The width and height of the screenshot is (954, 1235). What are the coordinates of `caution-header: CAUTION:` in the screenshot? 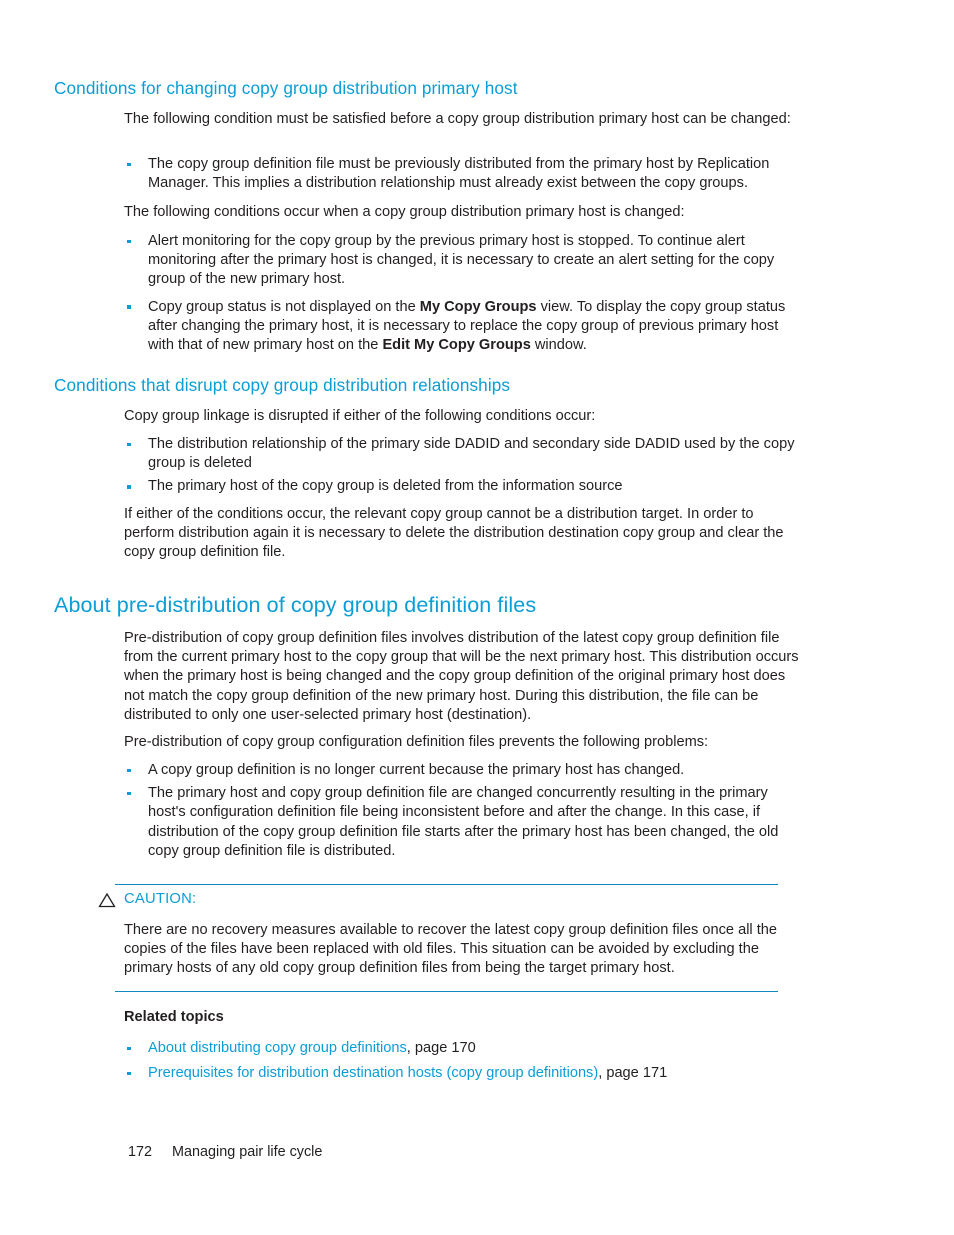 It's located at (444, 902).